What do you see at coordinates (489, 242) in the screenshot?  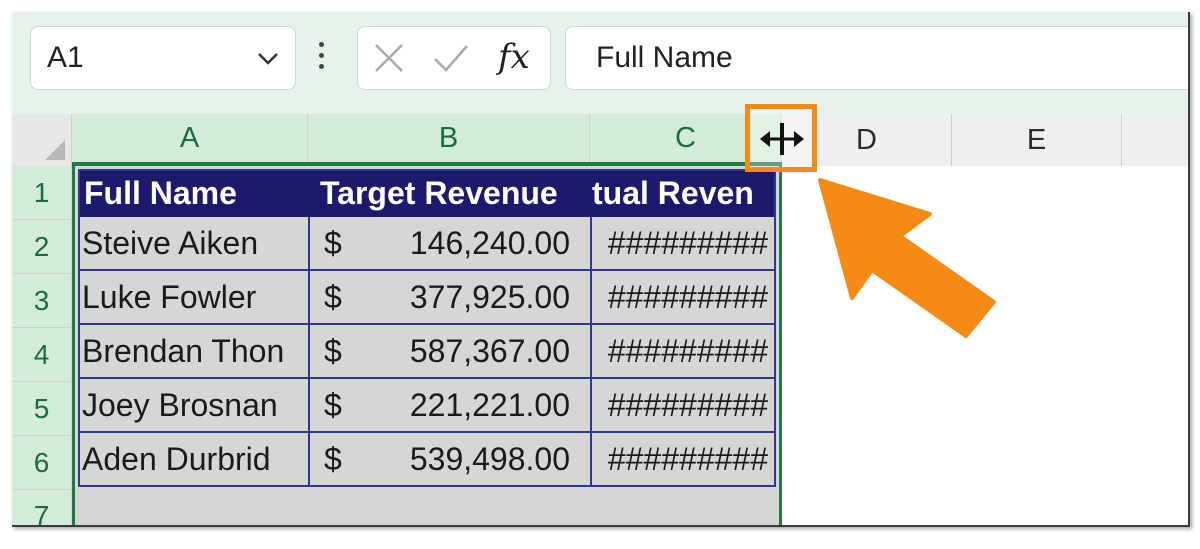 I see `target-value: 146,240.00` at bounding box center [489, 242].